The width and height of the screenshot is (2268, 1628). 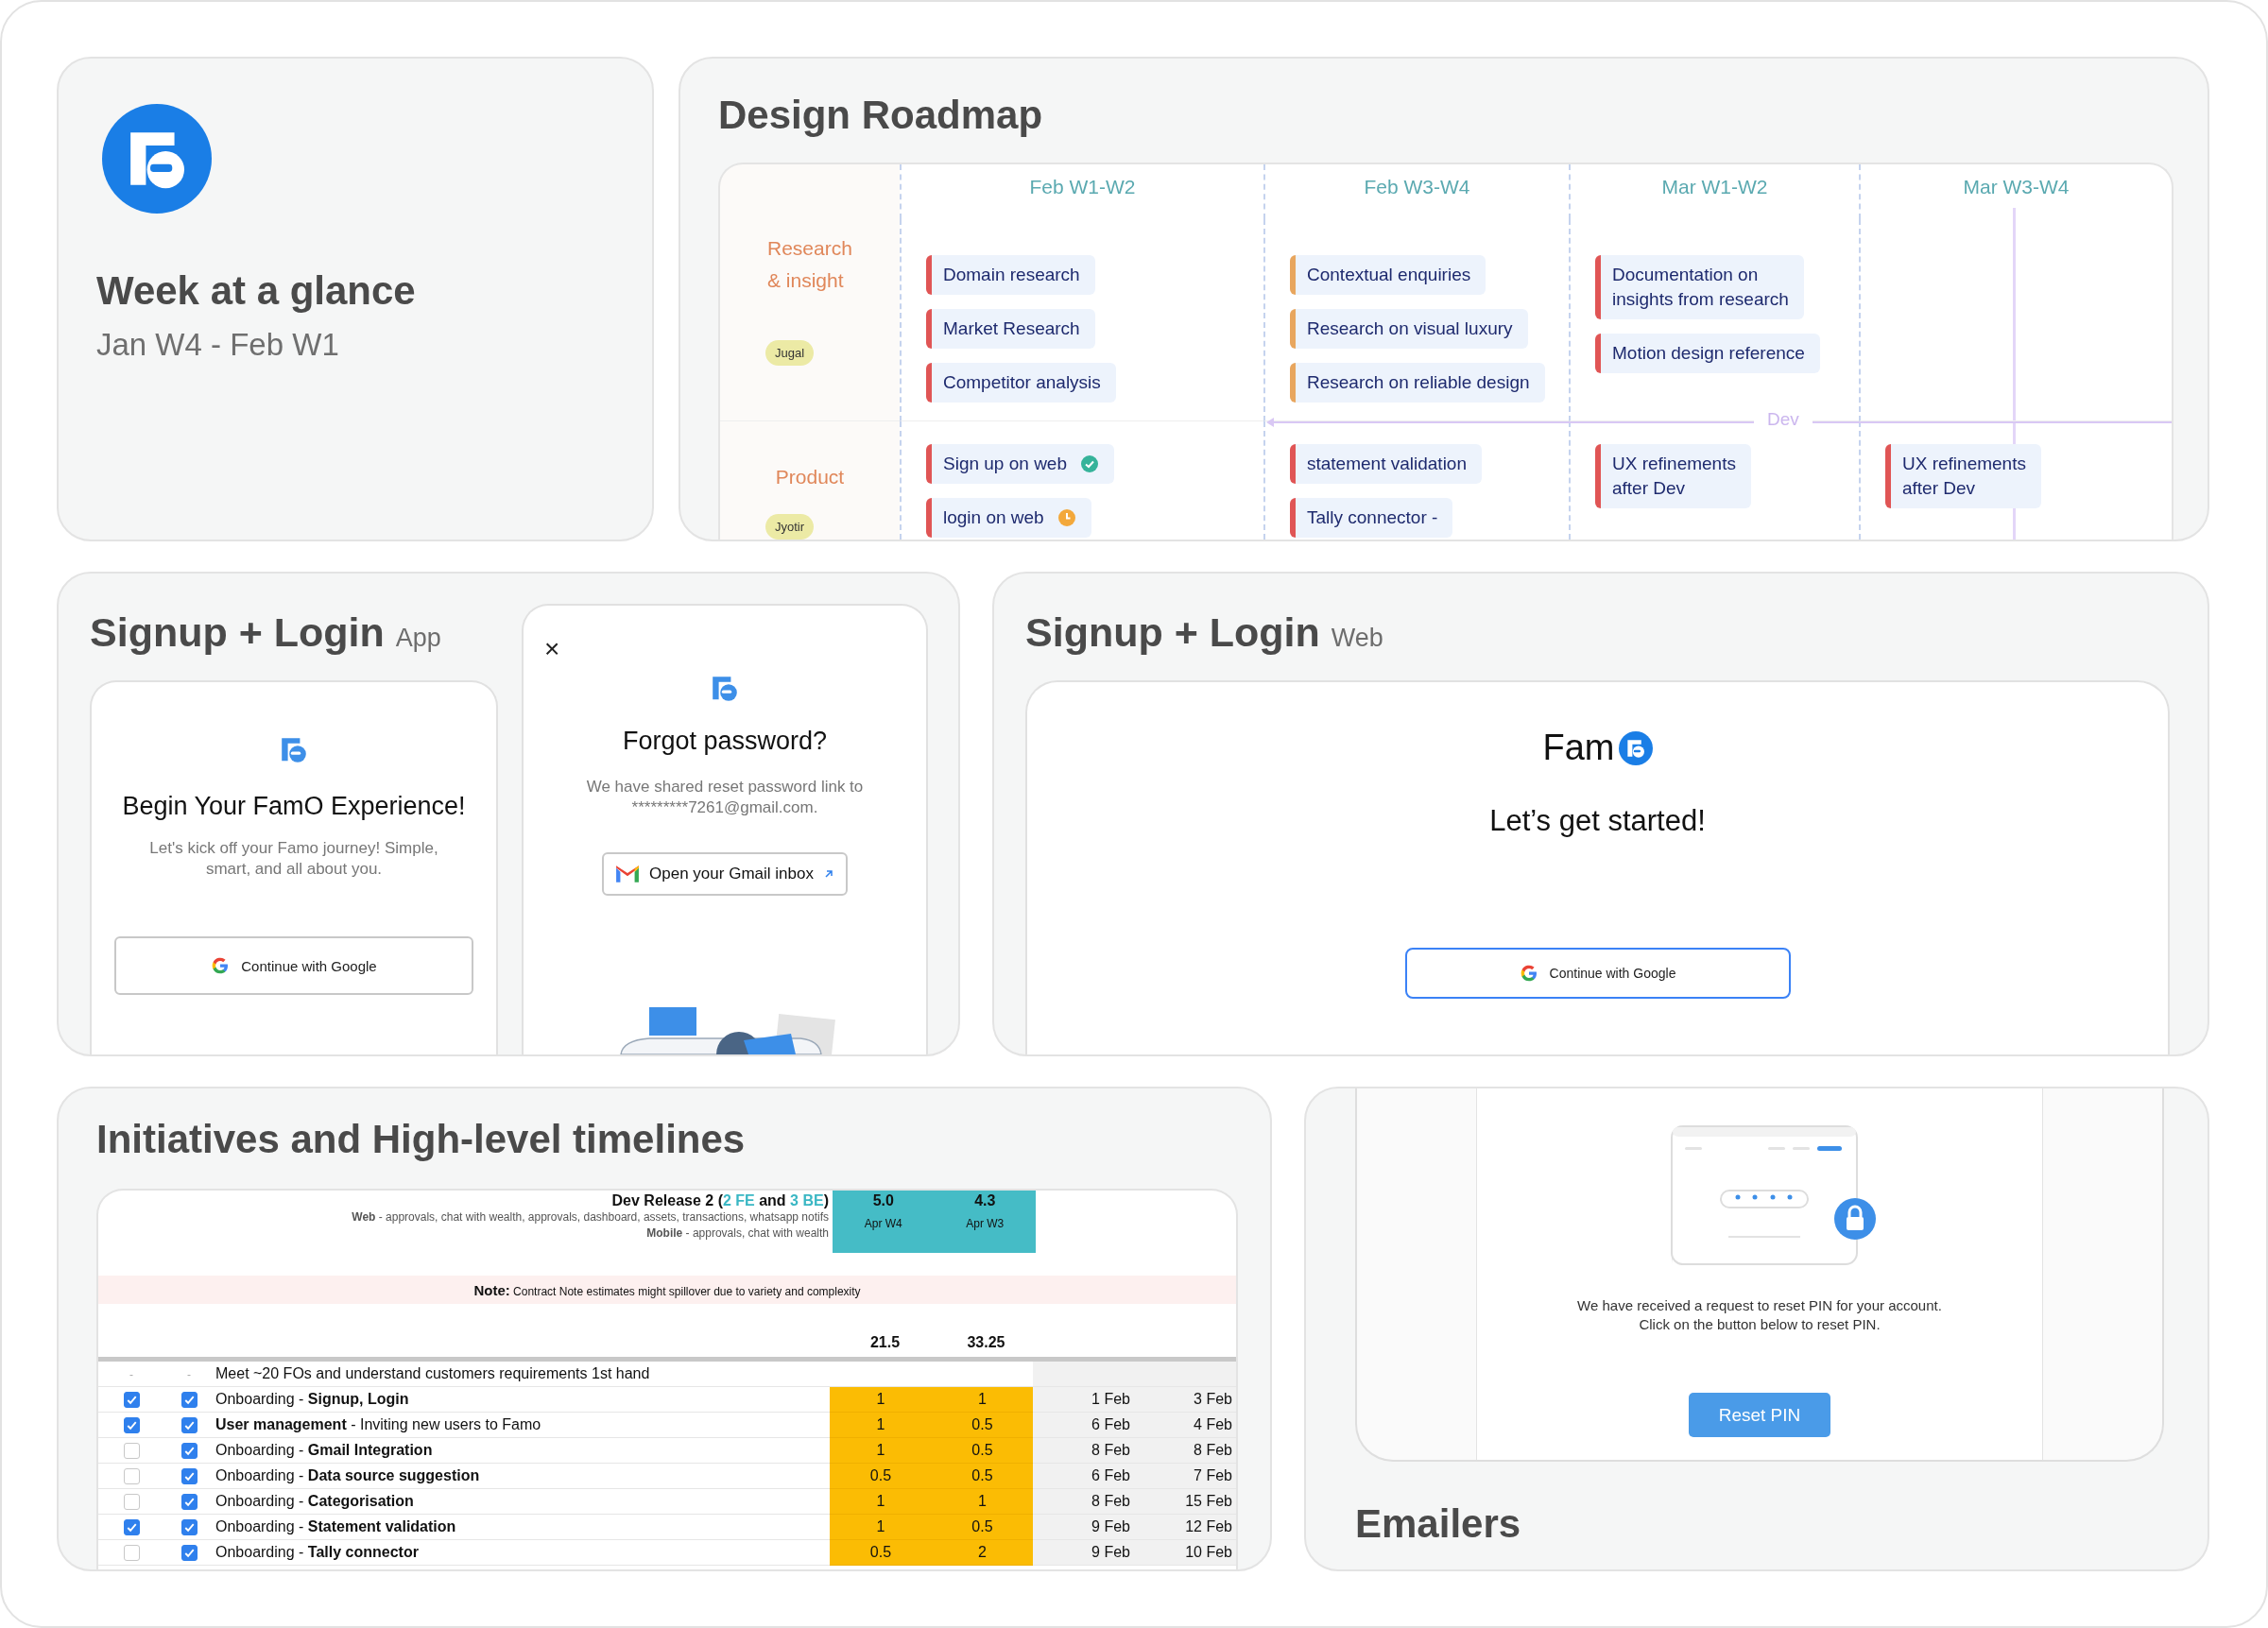 What do you see at coordinates (725, 798) in the screenshot?
I see `screen-message: We have shared reset password link to *********7261@gmail.com.` at bounding box center [725, 798].